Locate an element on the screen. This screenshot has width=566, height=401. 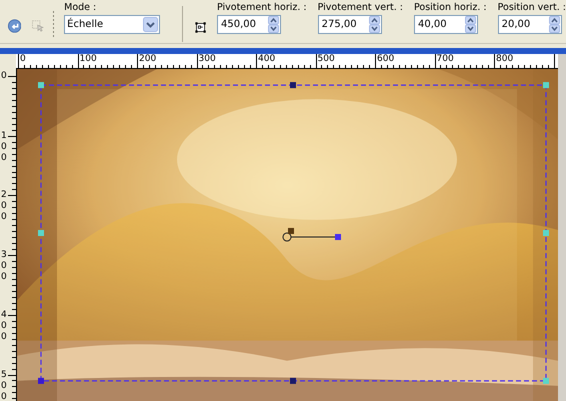
field-label: Position vert. : is located at coordinates (532, 8).